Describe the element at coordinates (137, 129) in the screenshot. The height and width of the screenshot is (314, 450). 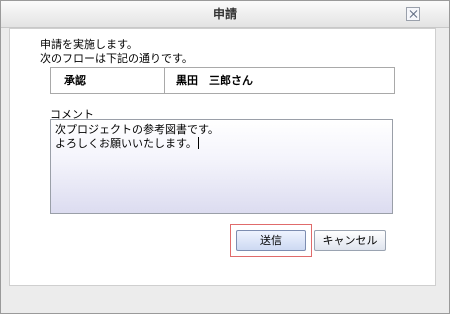
I see `comment-line-1: 次プロジェクトの参考図書です。` at that location.